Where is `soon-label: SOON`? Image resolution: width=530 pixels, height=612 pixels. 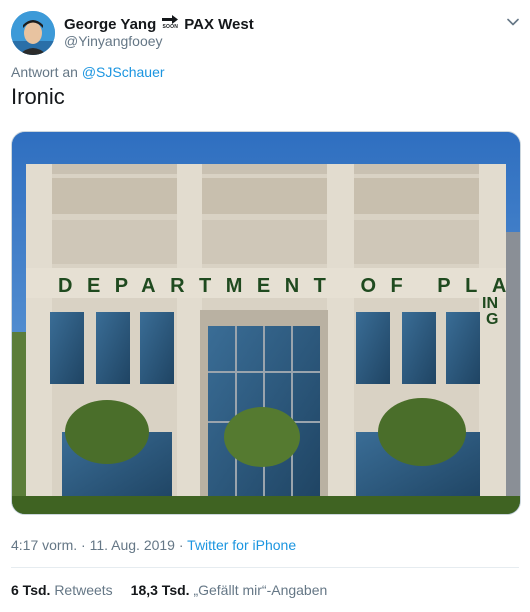
soon-label: SOON is located at coordinates (170, 27).